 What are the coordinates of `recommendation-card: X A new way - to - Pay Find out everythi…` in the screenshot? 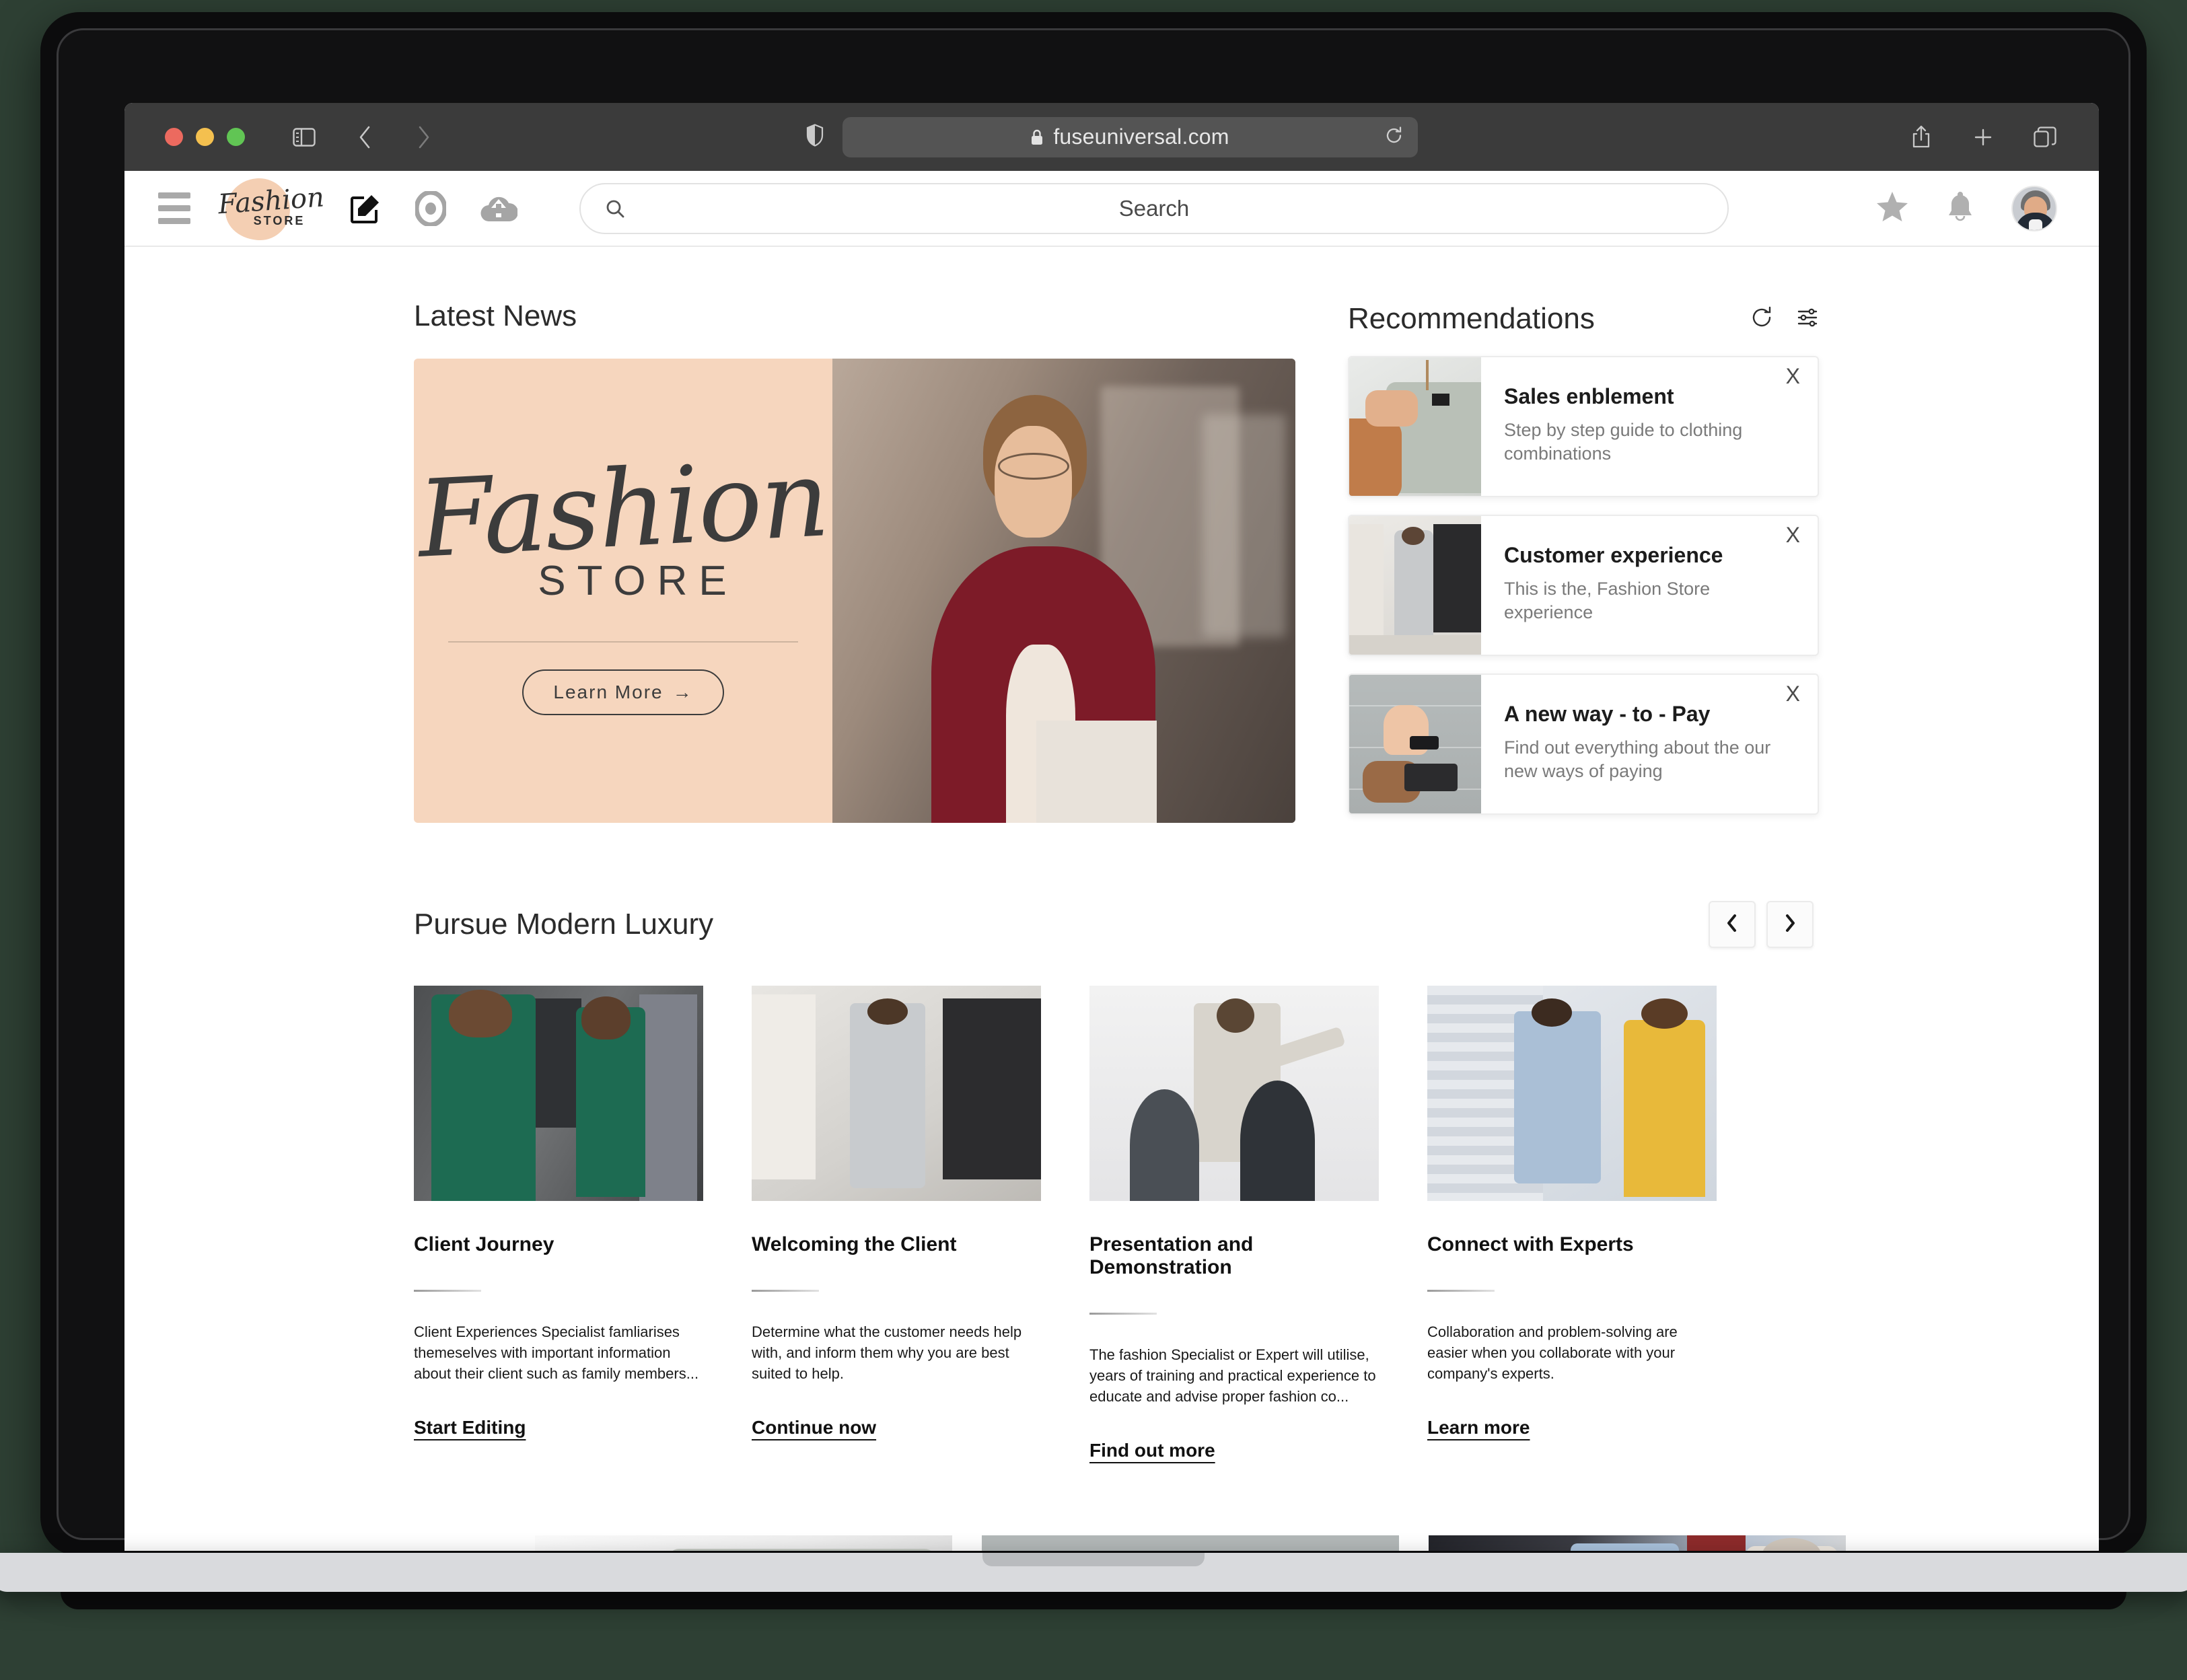 It's located at (1583, 744).